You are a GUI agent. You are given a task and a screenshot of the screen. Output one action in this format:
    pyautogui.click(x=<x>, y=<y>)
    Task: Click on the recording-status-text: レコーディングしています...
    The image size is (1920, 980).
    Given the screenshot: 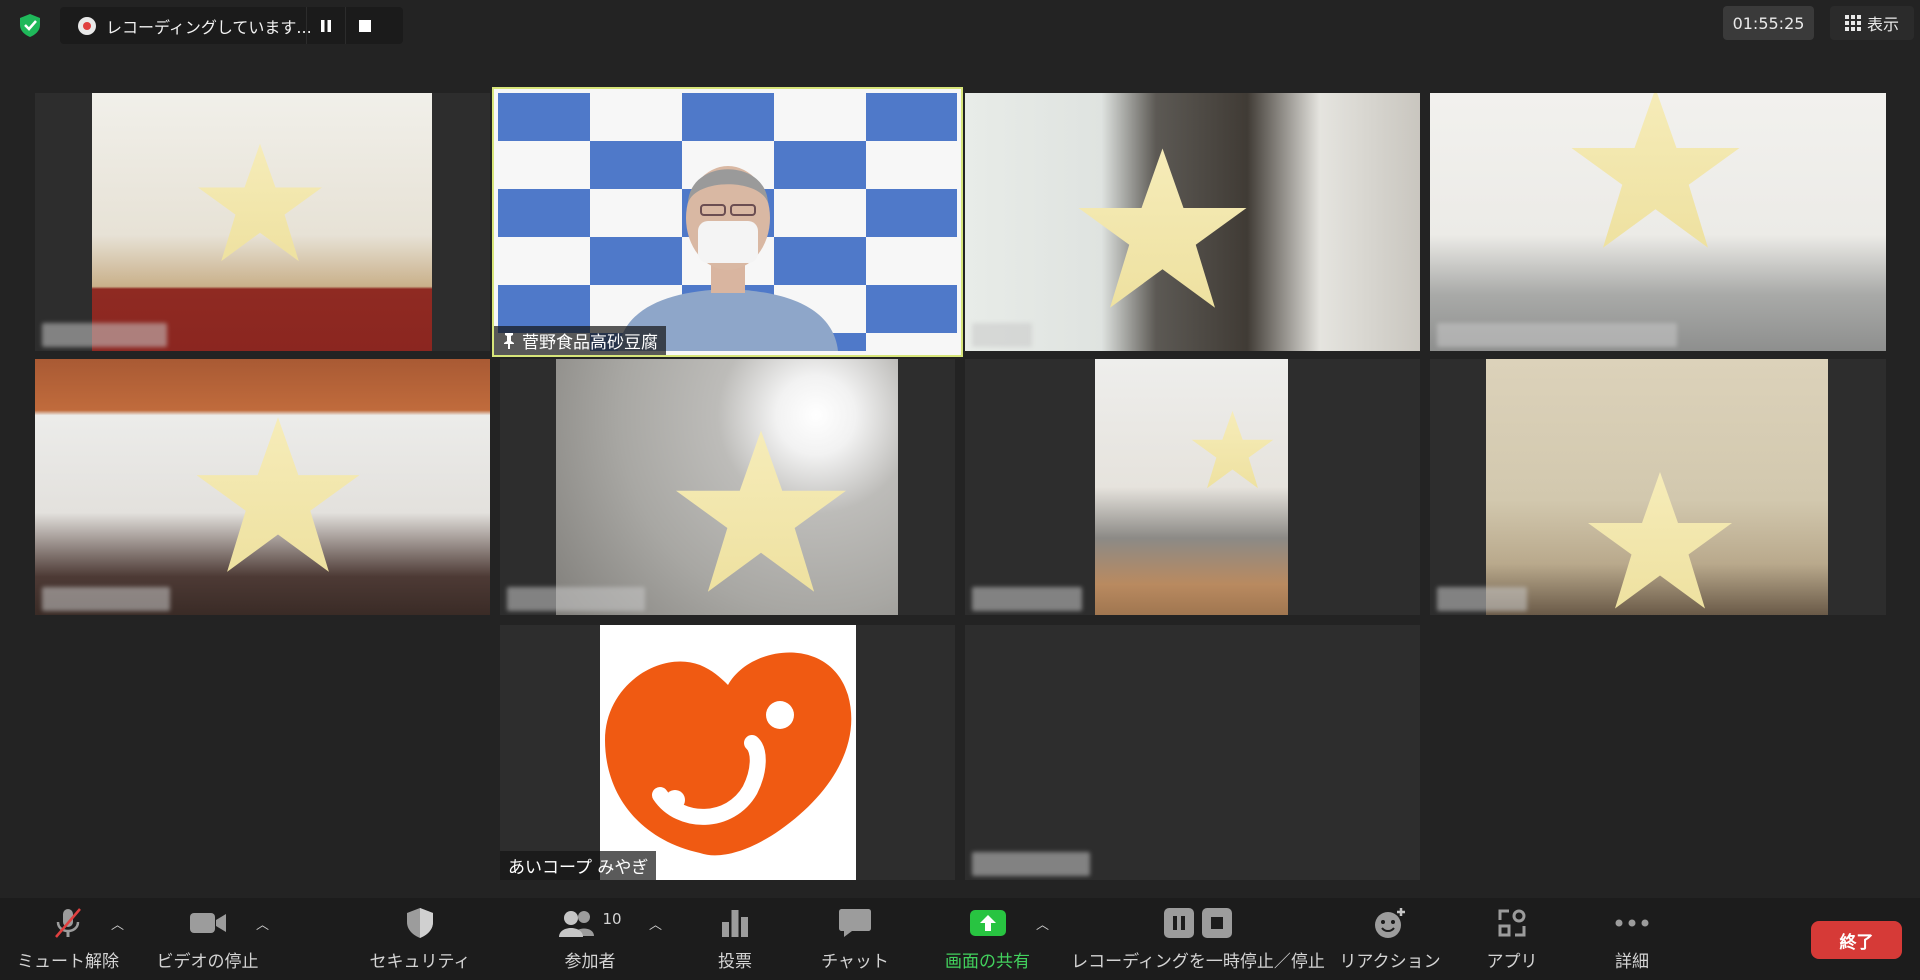 What is the action you would take?
    pyautogui.click(x=209, y=27)
    